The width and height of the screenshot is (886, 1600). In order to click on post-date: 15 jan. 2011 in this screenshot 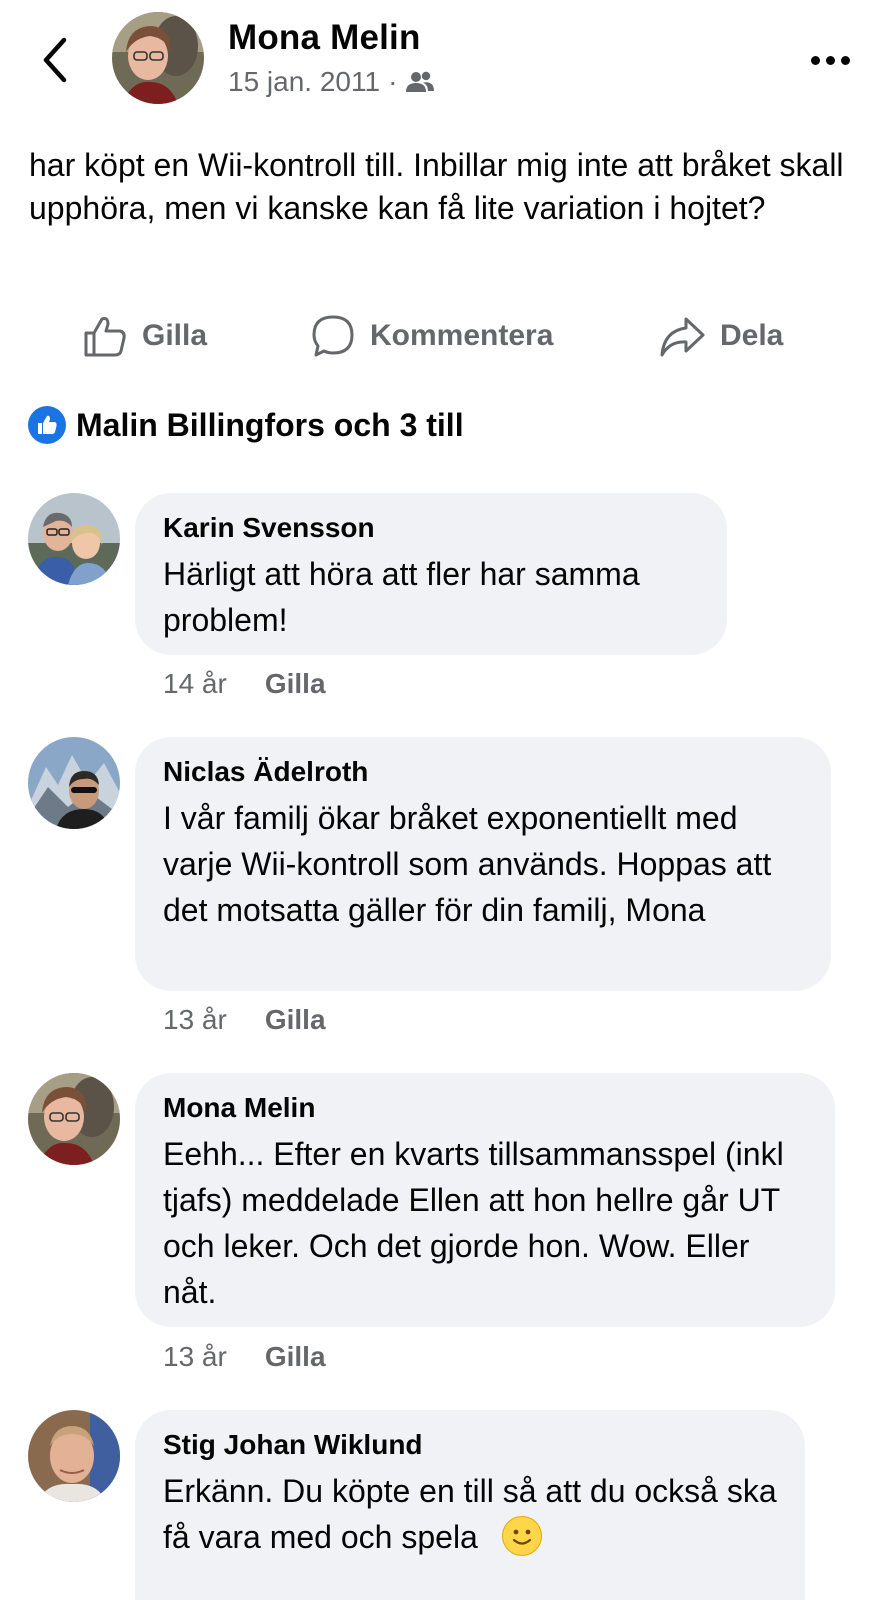, I will do `click(304, 82)`.